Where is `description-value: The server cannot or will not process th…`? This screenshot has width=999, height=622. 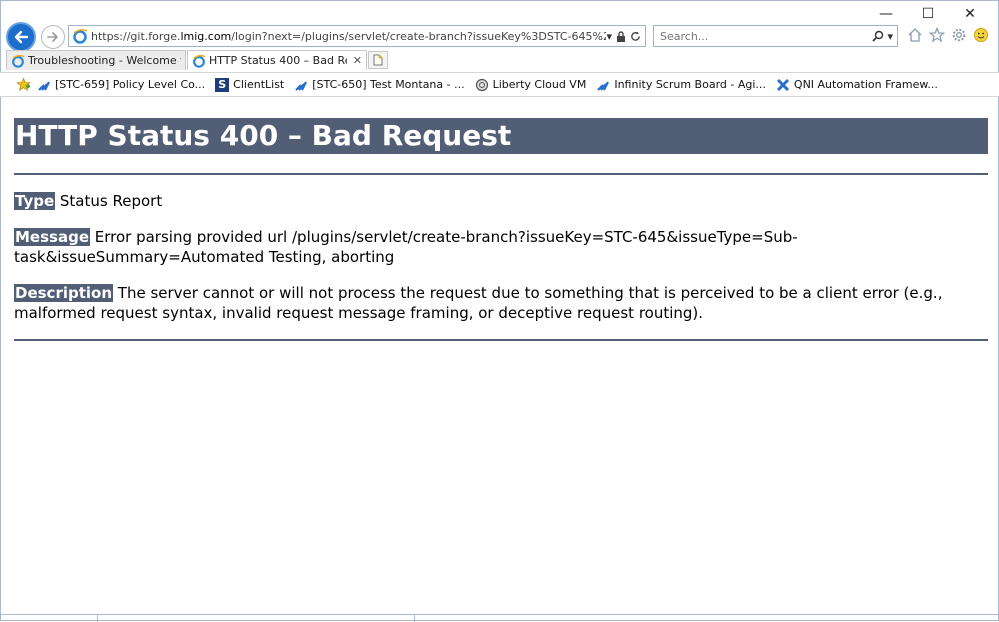 description-value: The server cannot or will not process th… is located at coordinates (478, 303).